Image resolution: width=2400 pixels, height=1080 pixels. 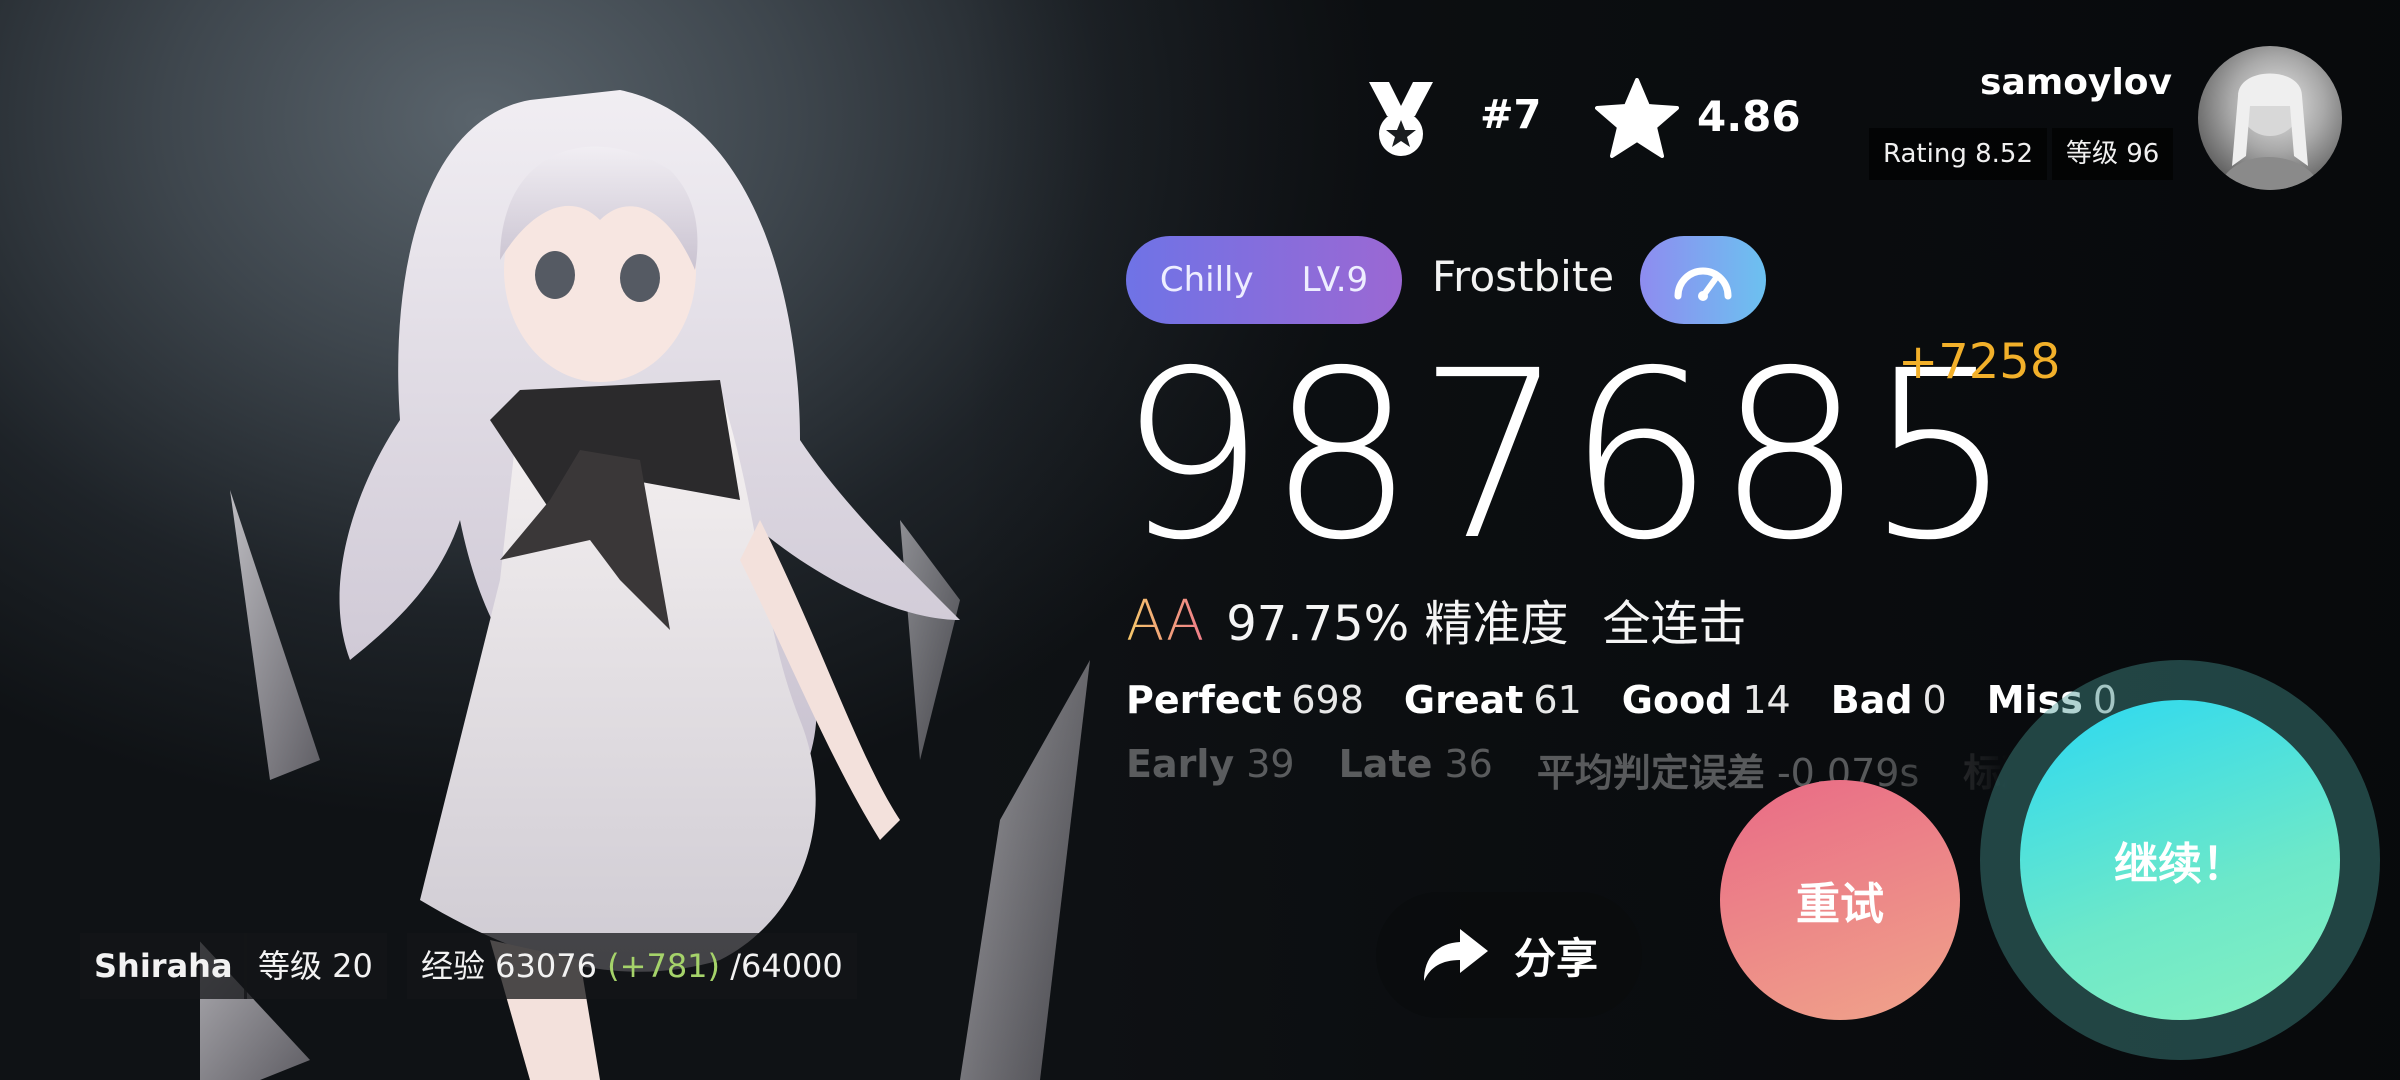 I want to click on continue-button: 继续！, so click(x=2180, y=860).